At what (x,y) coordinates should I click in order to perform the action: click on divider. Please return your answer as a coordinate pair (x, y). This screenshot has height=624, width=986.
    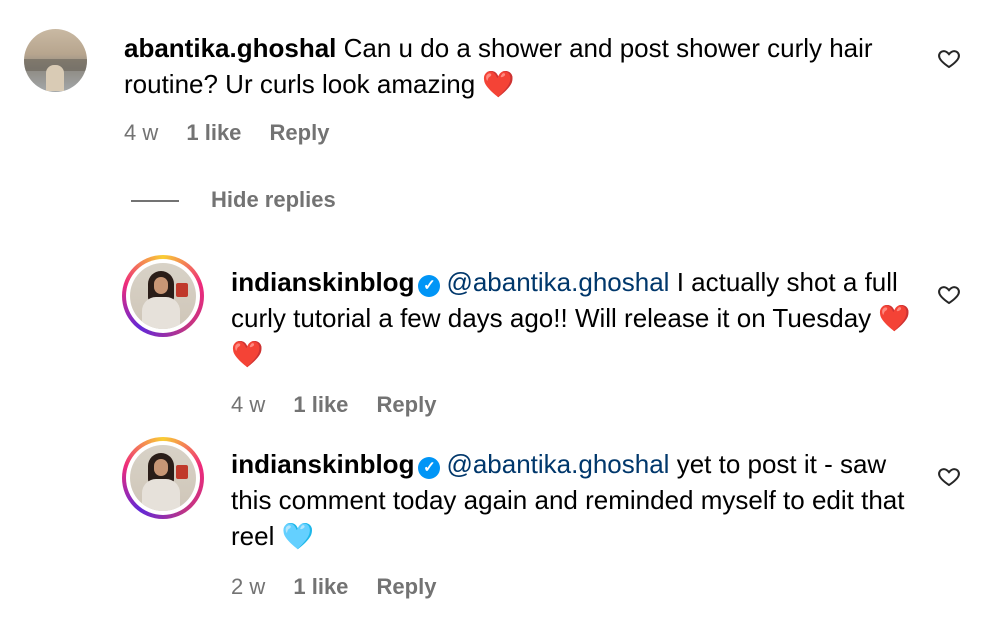
    Looking at the image, I should click on (155, 201).